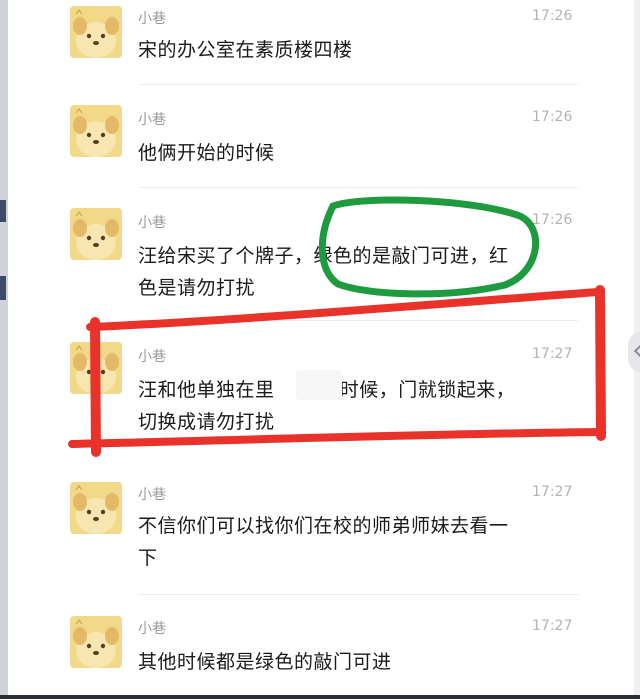 This screenshot has width=640, height=699. What do you see at coordinates (197, 288) in the screenshot?
I see `message-line: 色是请勿打扰` at bounding box center [197, 288].